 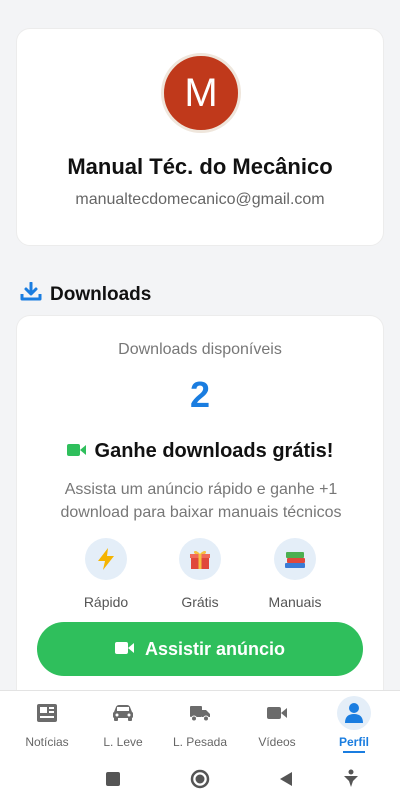 What do you see at coordinates (200, 199) in the screenshot?
I see `profile-email: manualtecdomecanico@gmail.com` at bounding box center [200, 199].